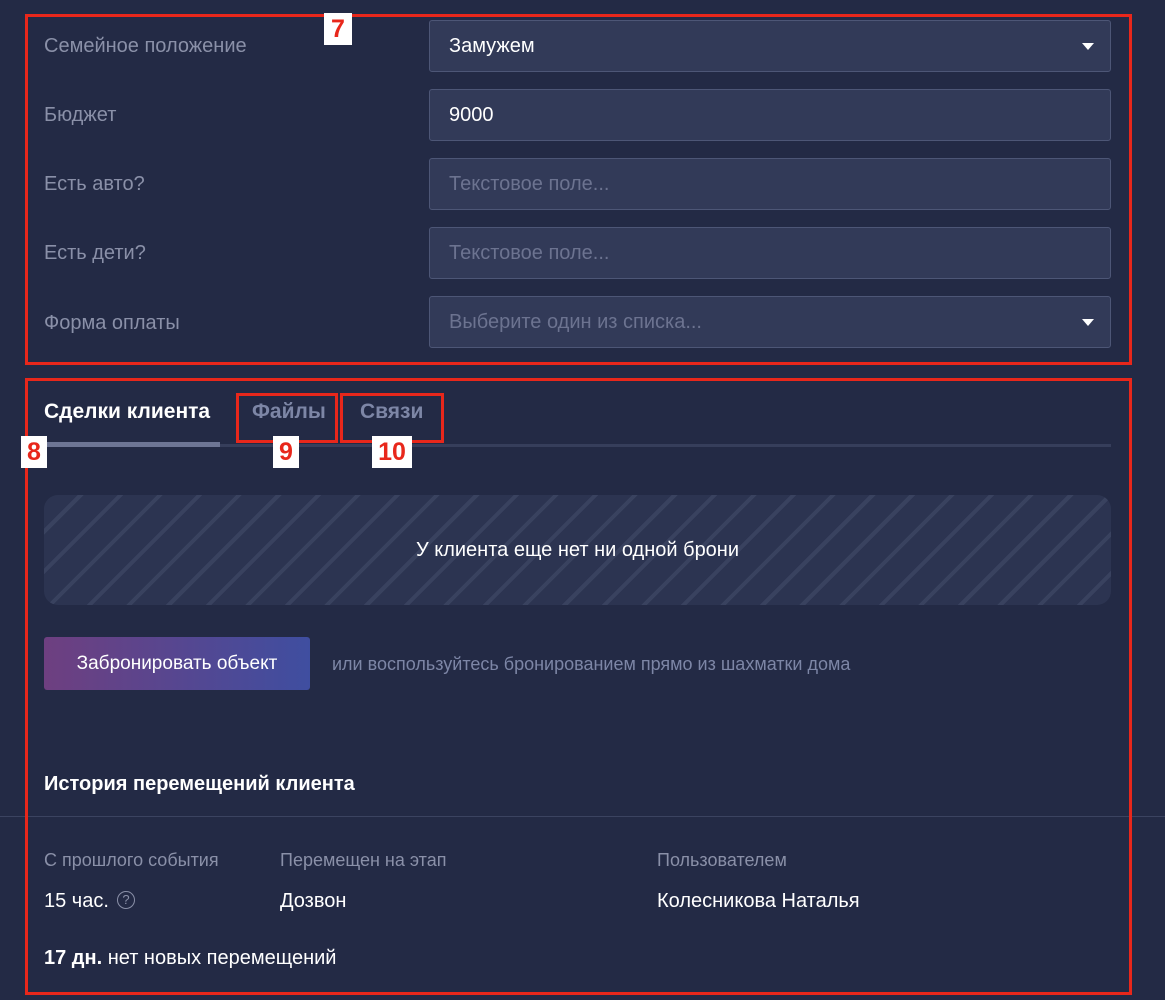 The height and width of the screenshot is (1000, 1165). What do you see at coordinates (722, 860) in the screenshot?
I see `column-user-header: Пользователем` at bounding box center [722, 860].